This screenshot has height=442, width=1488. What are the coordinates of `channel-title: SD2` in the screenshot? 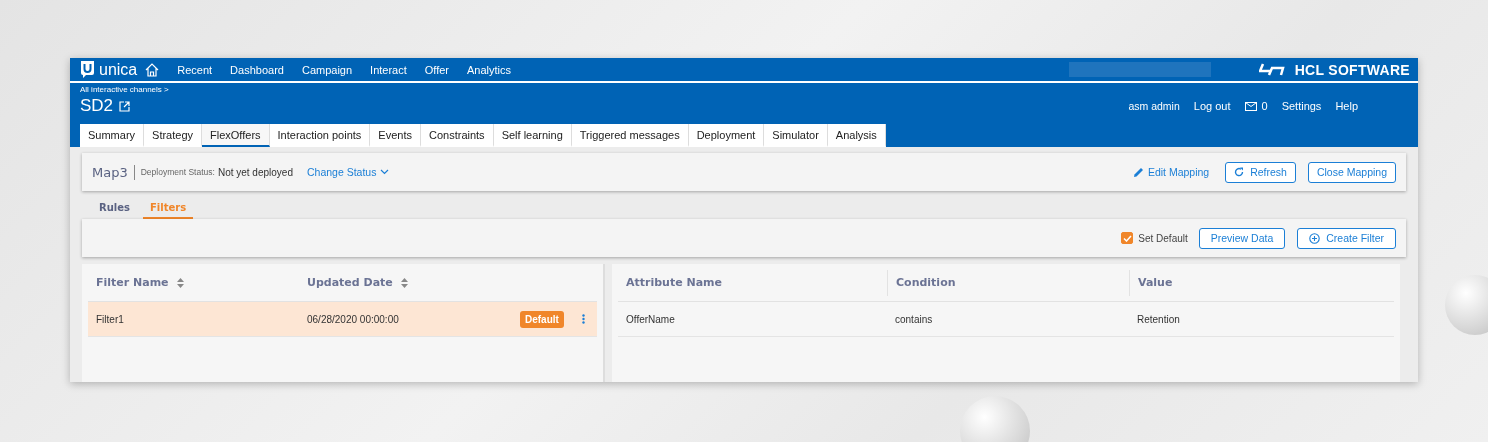 It's located at (97, 106).